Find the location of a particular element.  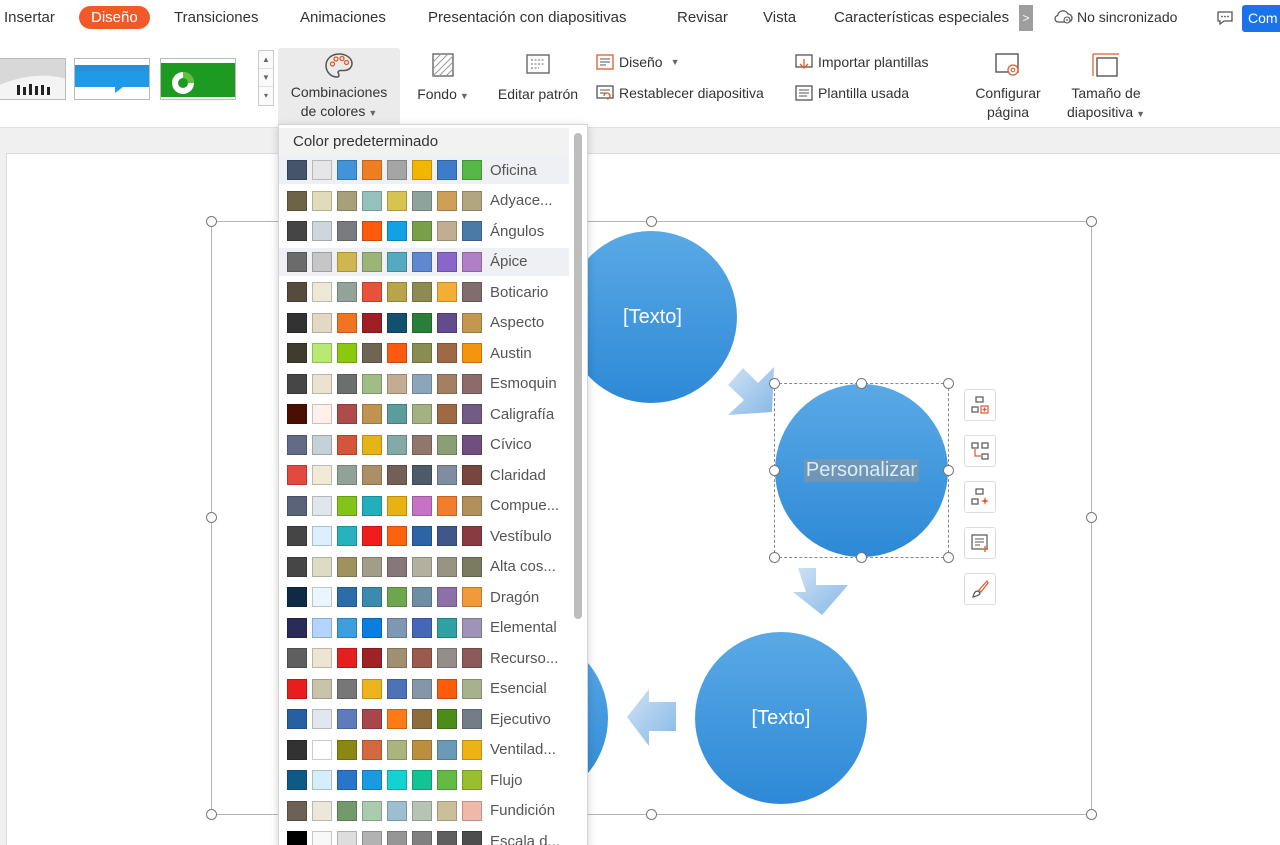

color-scheme-item: Elemental is located at coordinates (424, 628).